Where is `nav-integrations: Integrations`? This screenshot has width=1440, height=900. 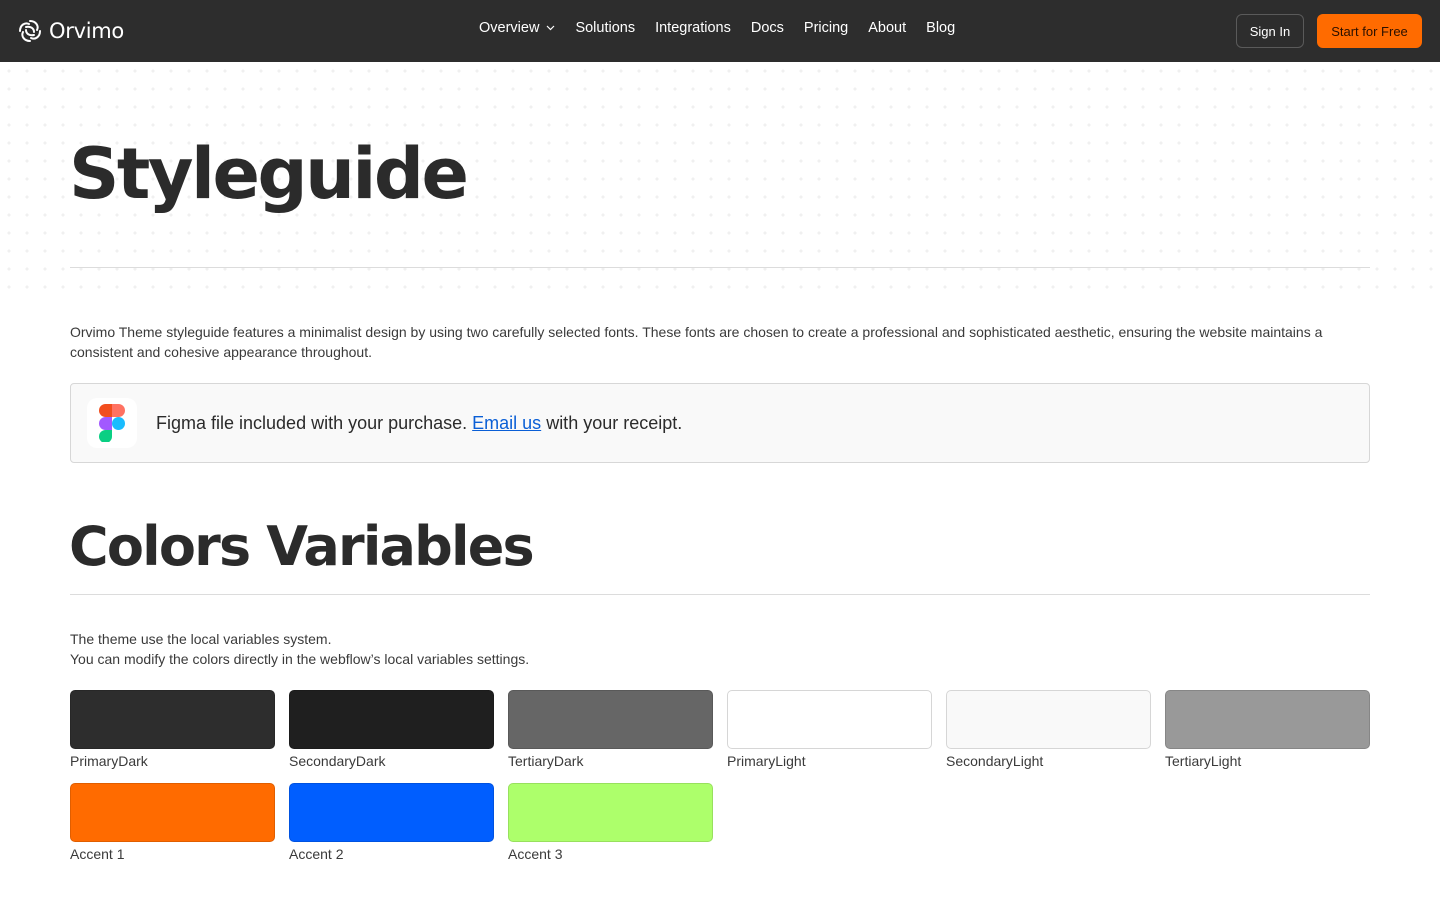
nav-integrations: Integrations is located at coordinates (693, 28).